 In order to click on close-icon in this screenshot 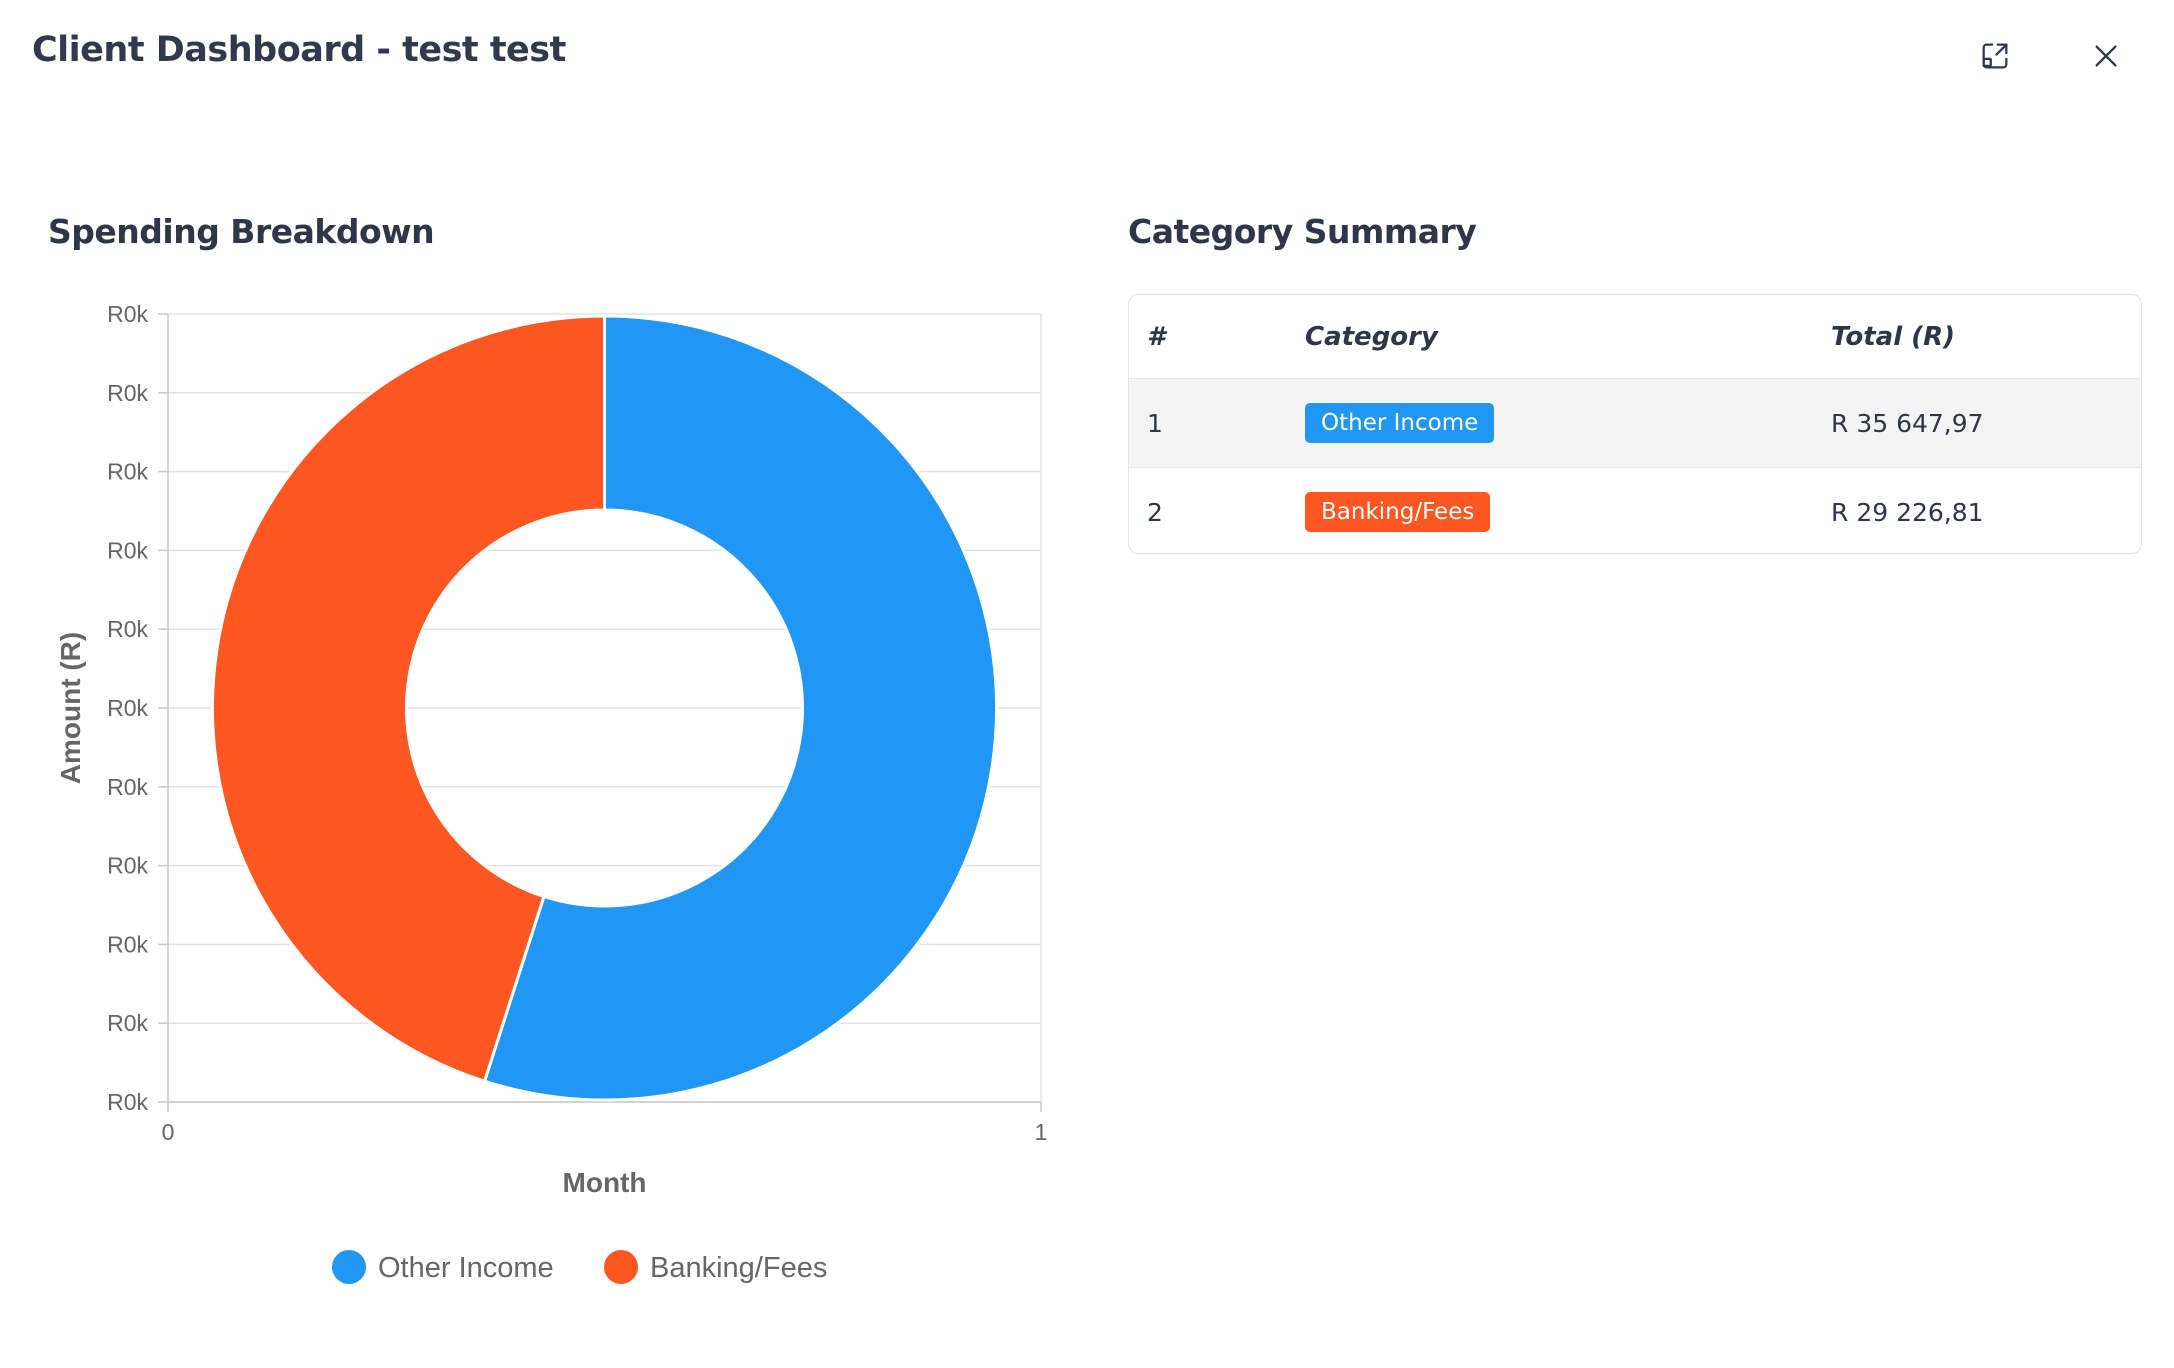, I will do `click(2106, 56)`.